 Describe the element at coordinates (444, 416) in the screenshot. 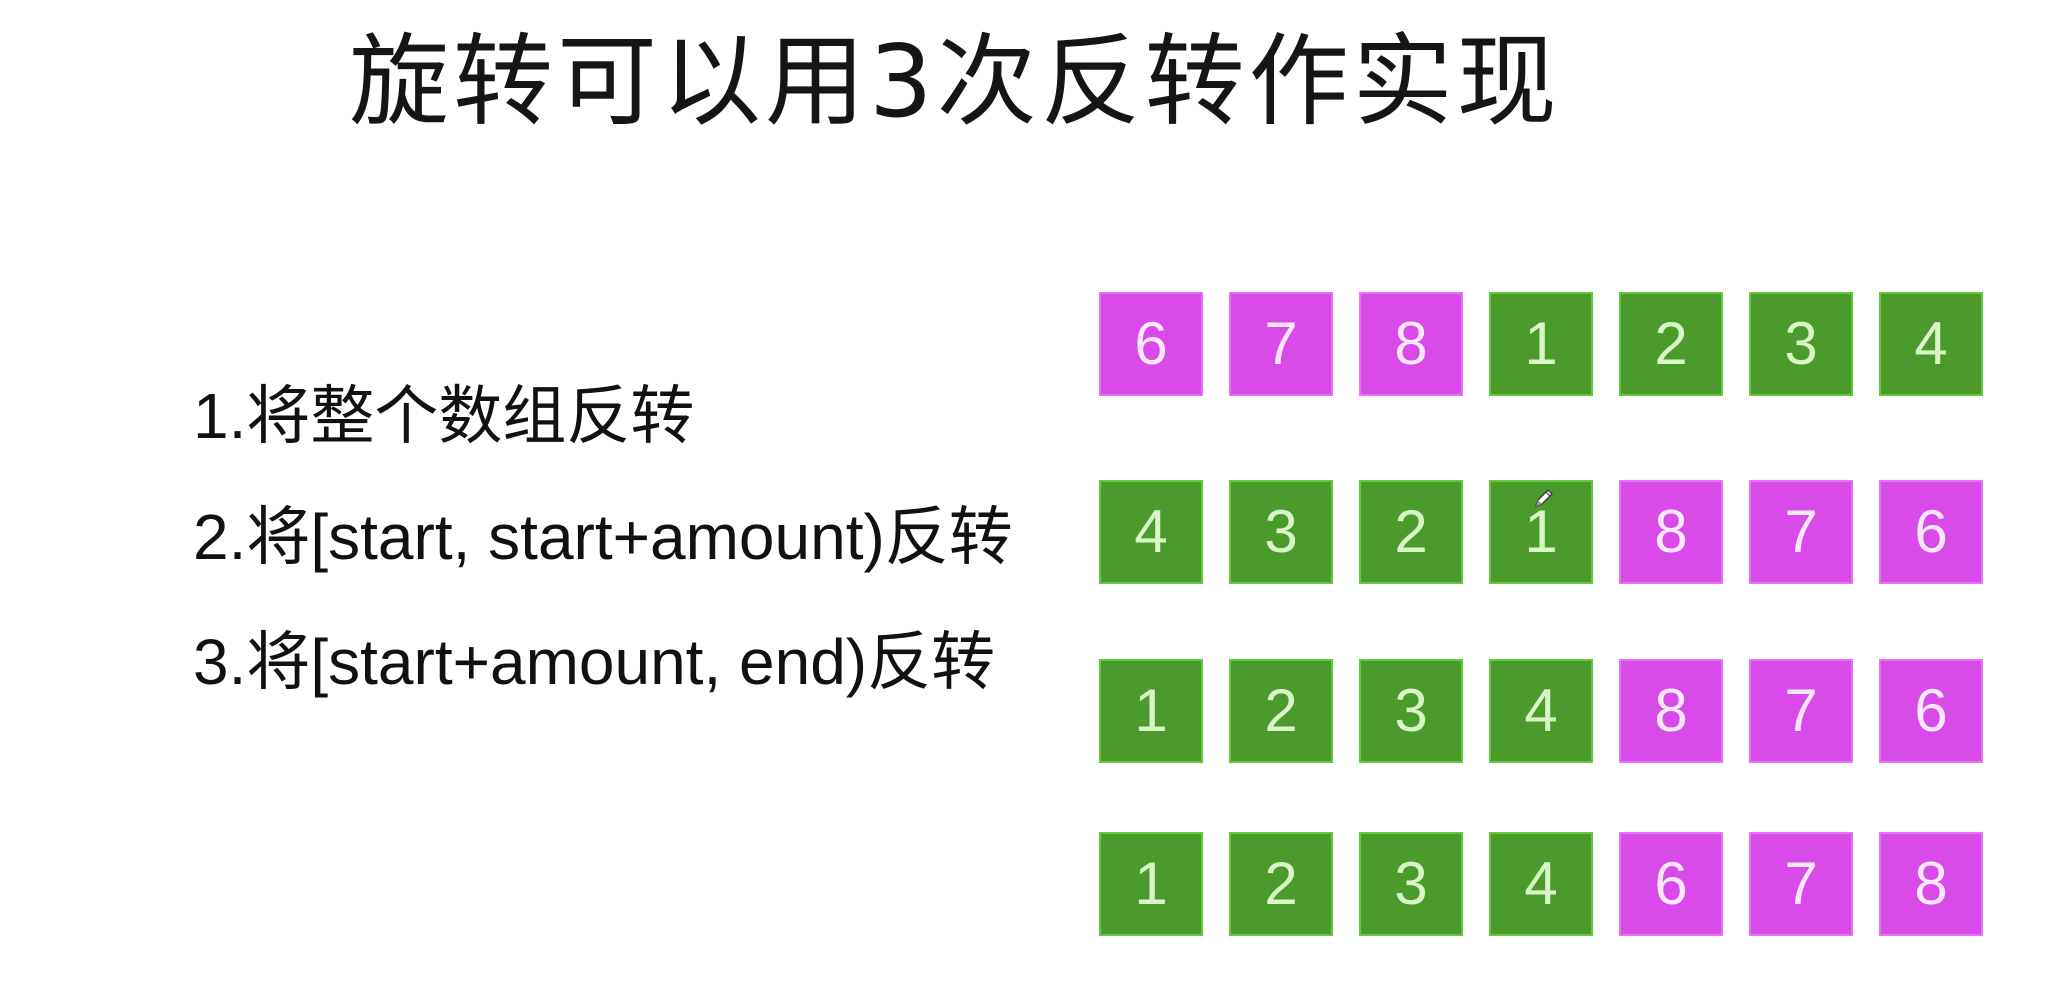

I see `step-1-text: 1.将整个数组反转` at that location.